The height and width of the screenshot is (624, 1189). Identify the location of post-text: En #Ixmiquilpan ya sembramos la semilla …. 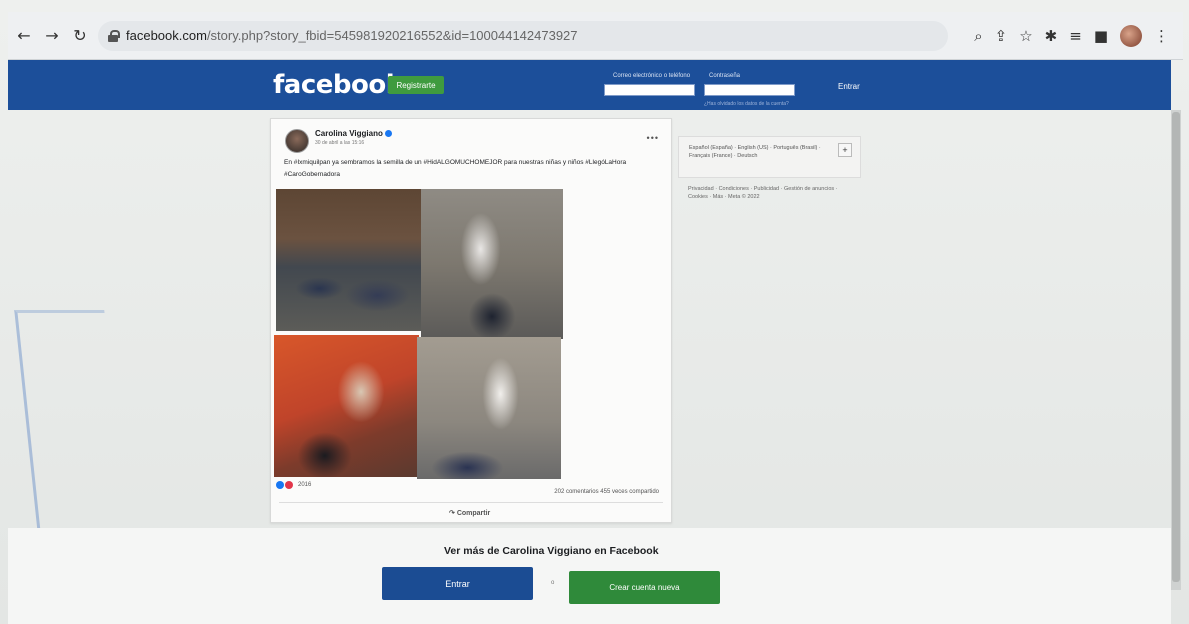
(455, 168).